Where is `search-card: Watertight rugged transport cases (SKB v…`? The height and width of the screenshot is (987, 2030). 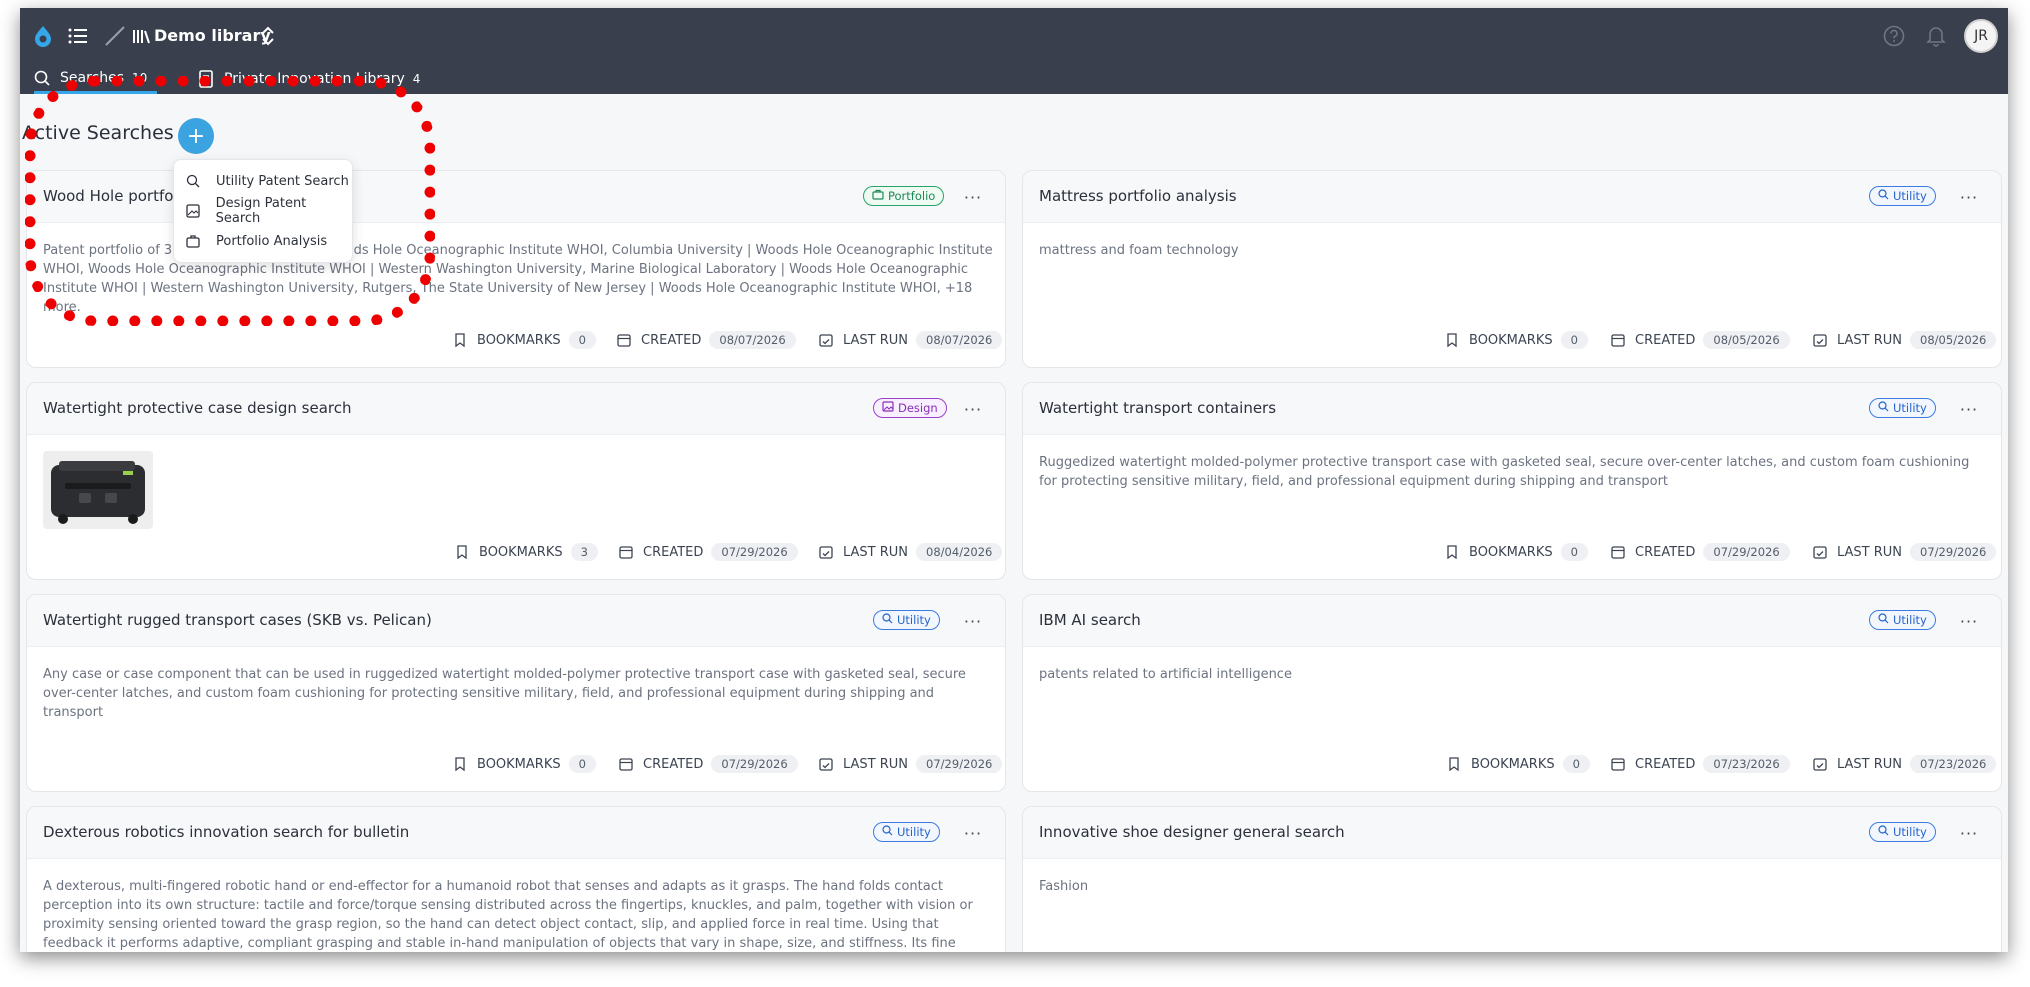
search-card: Watertight rugged transport cases (SKB v… is located at coordinates (516, 693).